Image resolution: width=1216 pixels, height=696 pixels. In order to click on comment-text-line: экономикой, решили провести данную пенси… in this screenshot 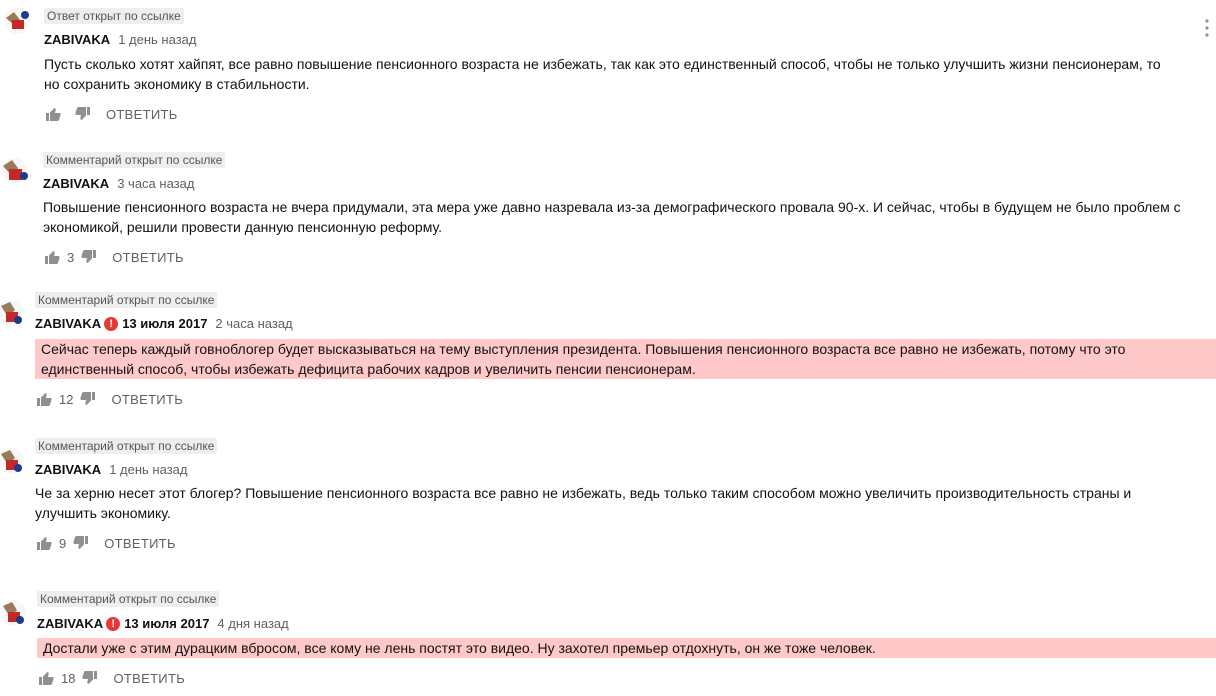, I will do `click(242, 227)`.